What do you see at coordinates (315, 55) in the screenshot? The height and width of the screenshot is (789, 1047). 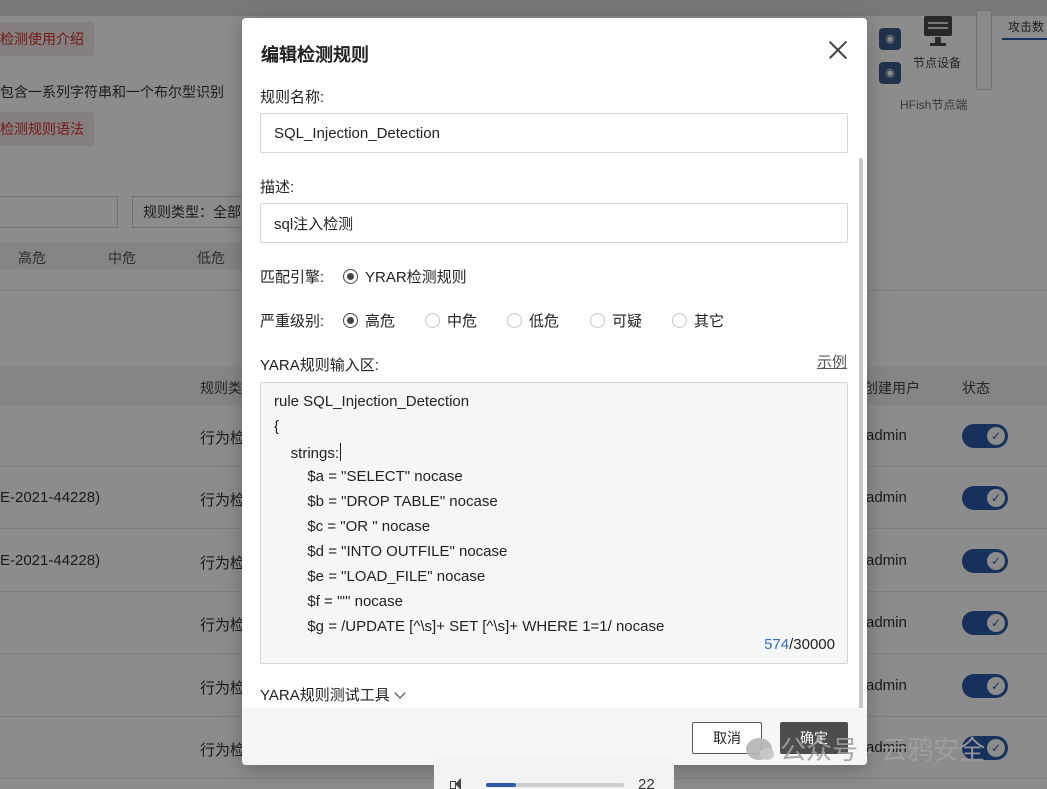 I see `dialog-title: 编辑检测规则` at bounding box center [315, 55].